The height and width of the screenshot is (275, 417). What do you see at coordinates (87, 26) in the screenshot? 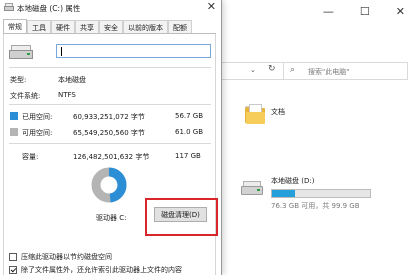
I see `tab-sharing: 共享` at bounding box center [87, 26].